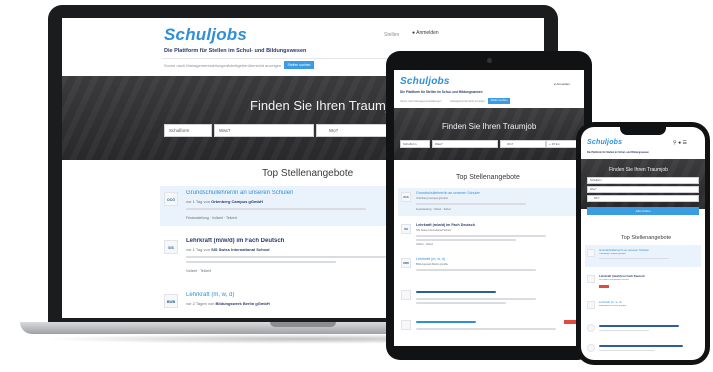  What do you see at coordinates (237, 201) in the screenshot?
I see `job-employer-name: Ortenberg Campus gGmbH` at bounding box center [237, 201].